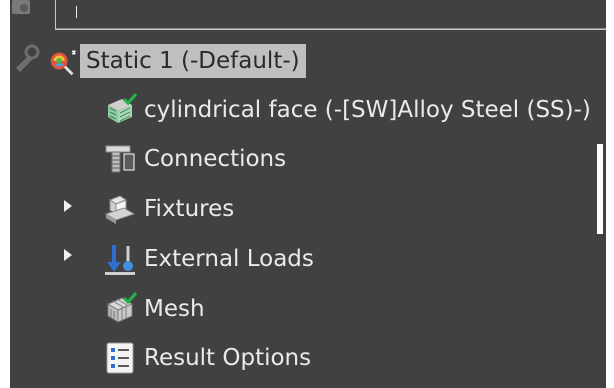  I want to click on toolbar-icon-top, so click(28, 15).